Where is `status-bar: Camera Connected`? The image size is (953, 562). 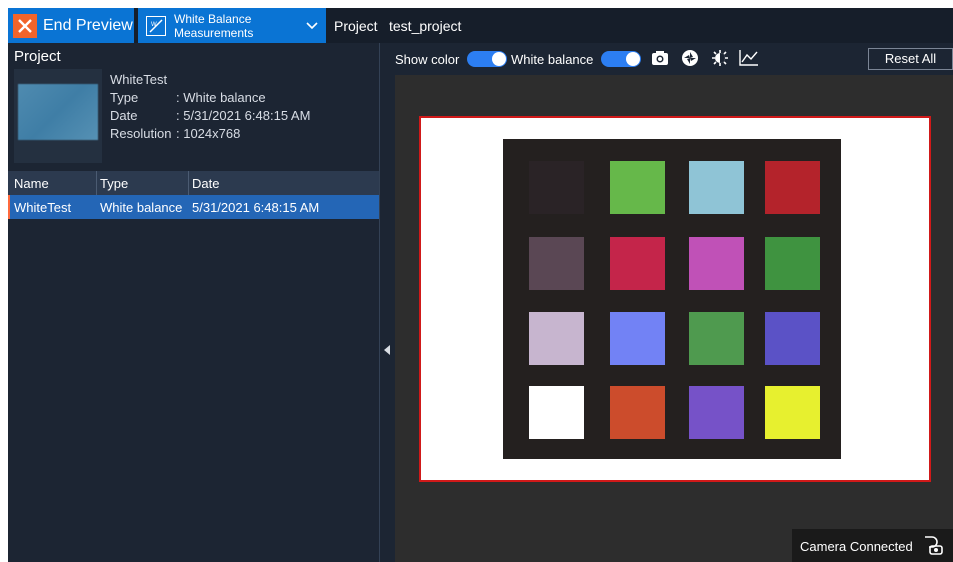 status-bar: Camera Connected is located at coordinates (872, 545).